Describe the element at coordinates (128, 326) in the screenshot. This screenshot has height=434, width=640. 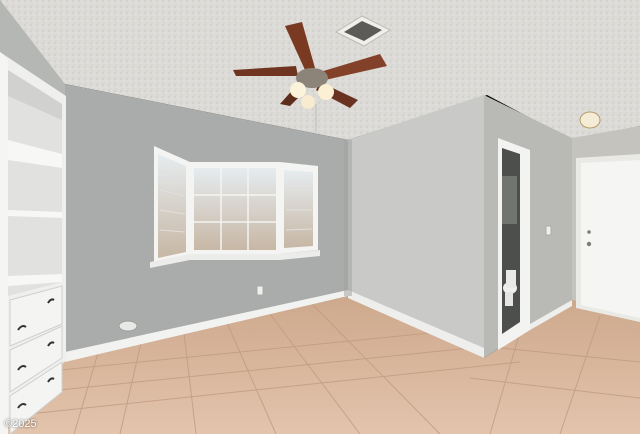
I see `floor-vent` at that location.